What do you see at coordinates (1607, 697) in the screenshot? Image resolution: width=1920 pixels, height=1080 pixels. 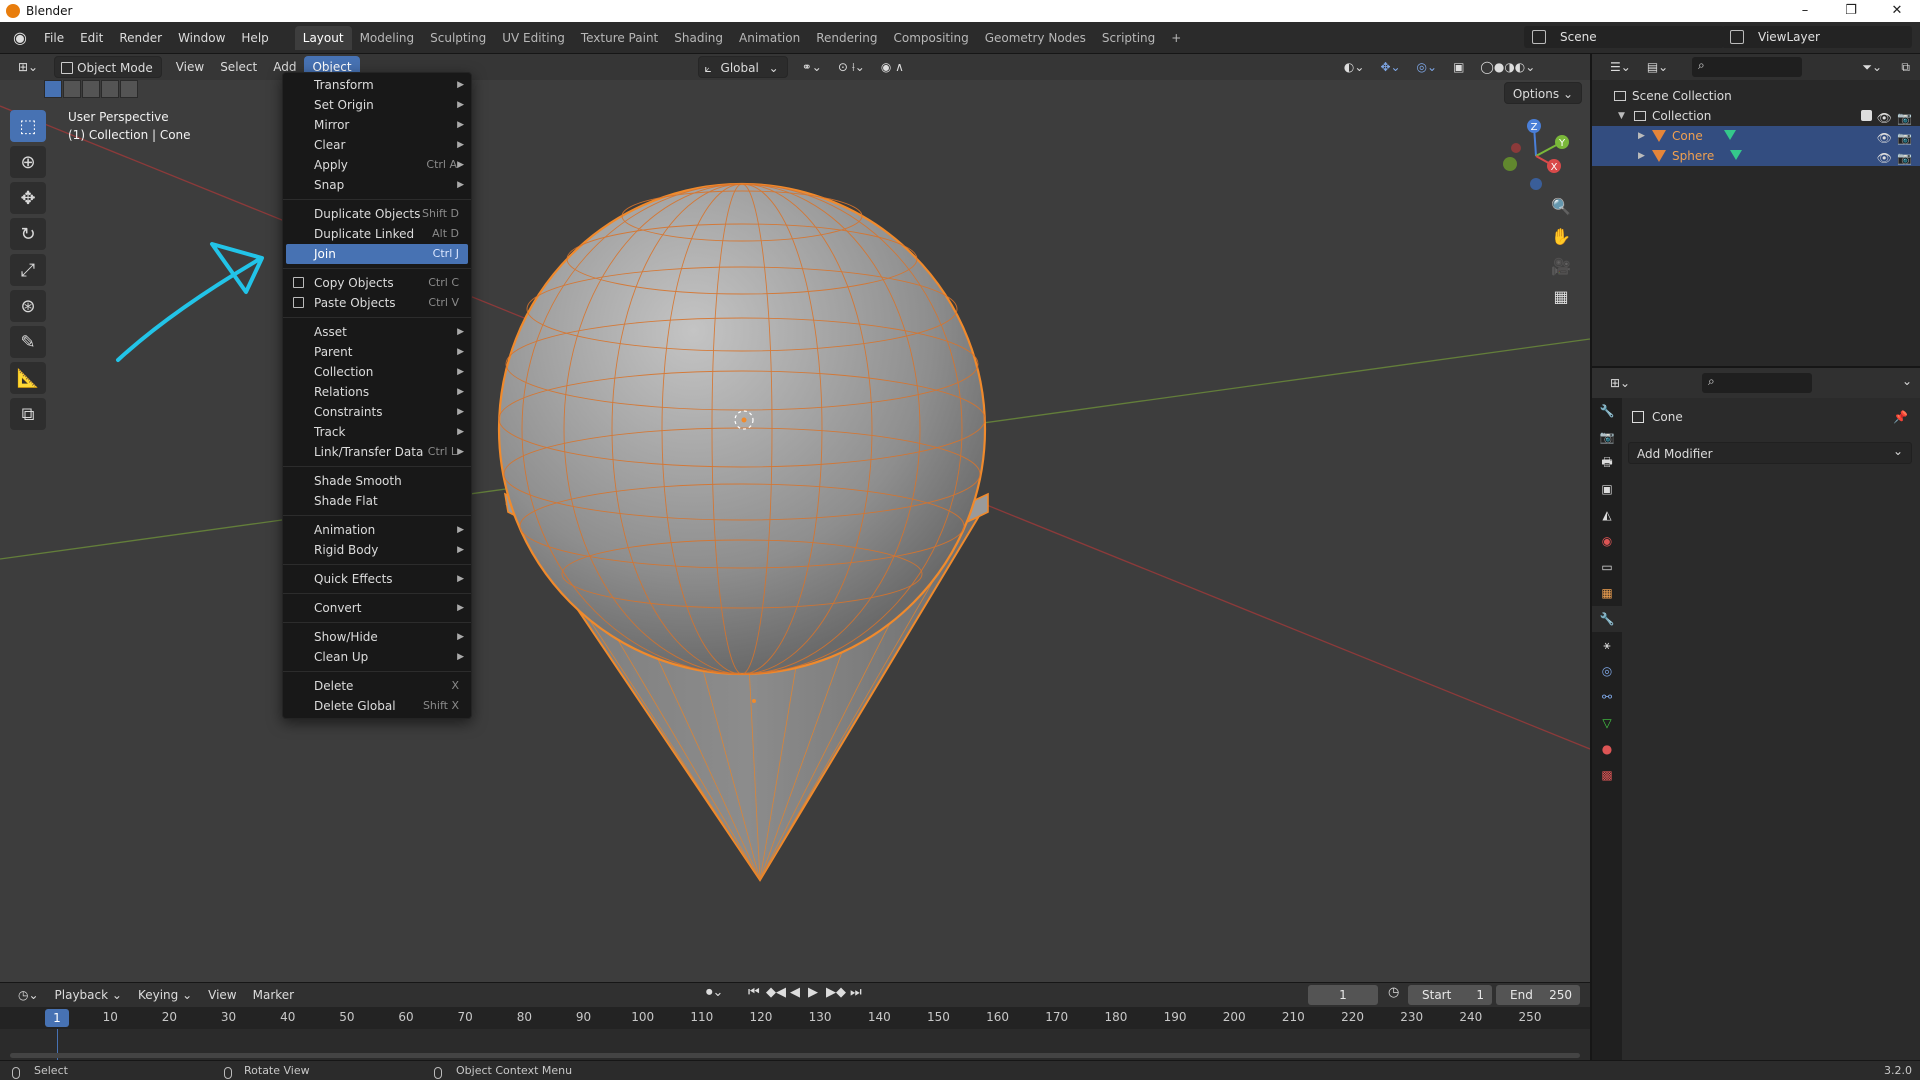 I see `constraints-tab-icon: ⚯` at bounding box center [1607, 697].